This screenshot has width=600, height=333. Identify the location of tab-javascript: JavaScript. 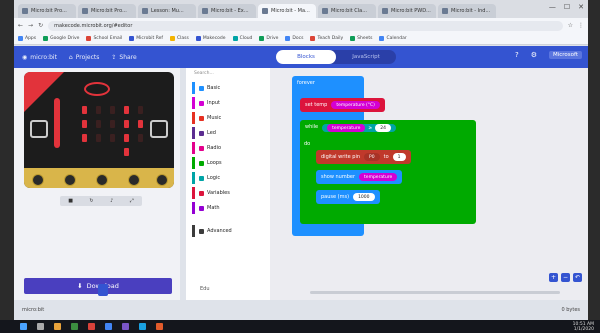
(366, 57).